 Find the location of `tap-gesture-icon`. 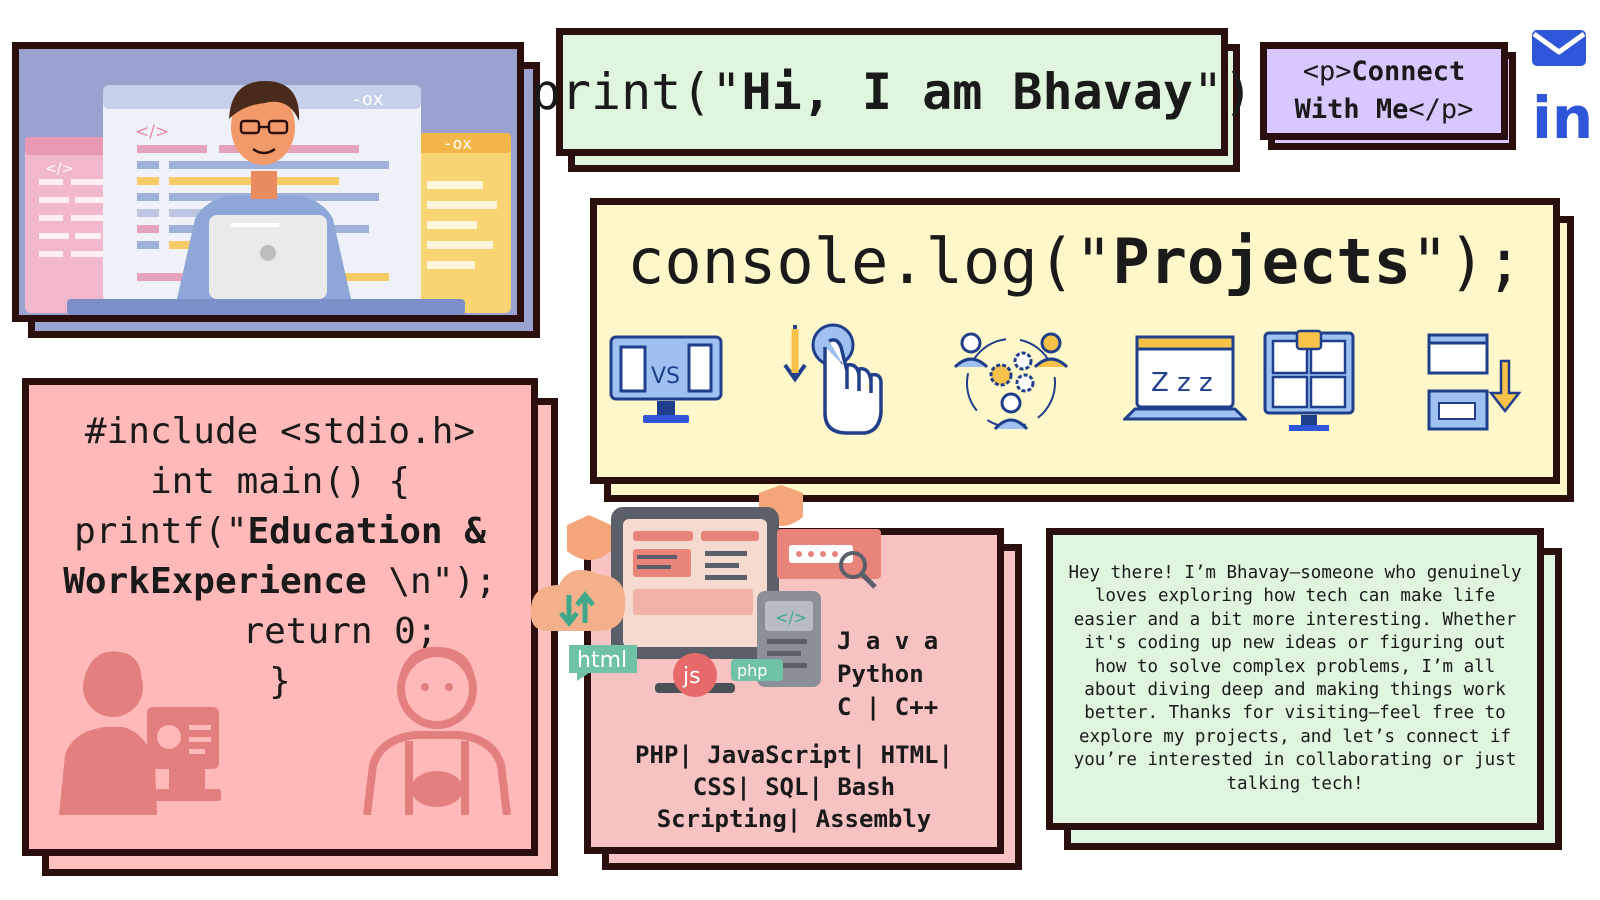

tap-gesture-icon is located at coordinates (832, 380).